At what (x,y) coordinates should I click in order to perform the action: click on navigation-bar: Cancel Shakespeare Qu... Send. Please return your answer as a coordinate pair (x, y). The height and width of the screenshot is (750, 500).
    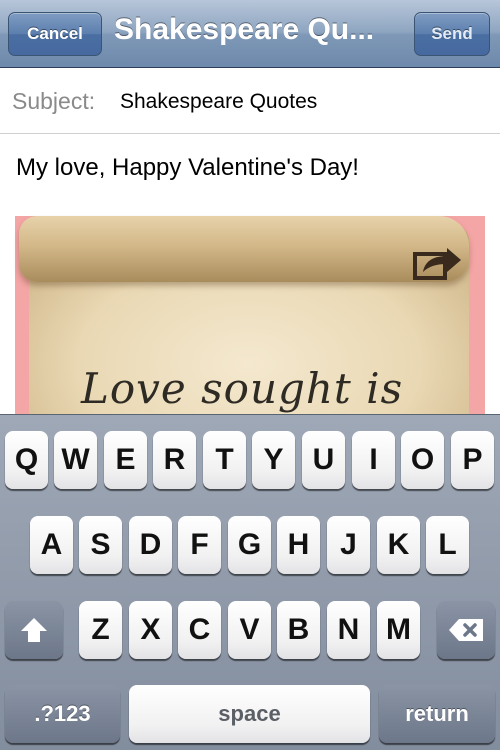
    Looking at the image, I should click on (250, 34).